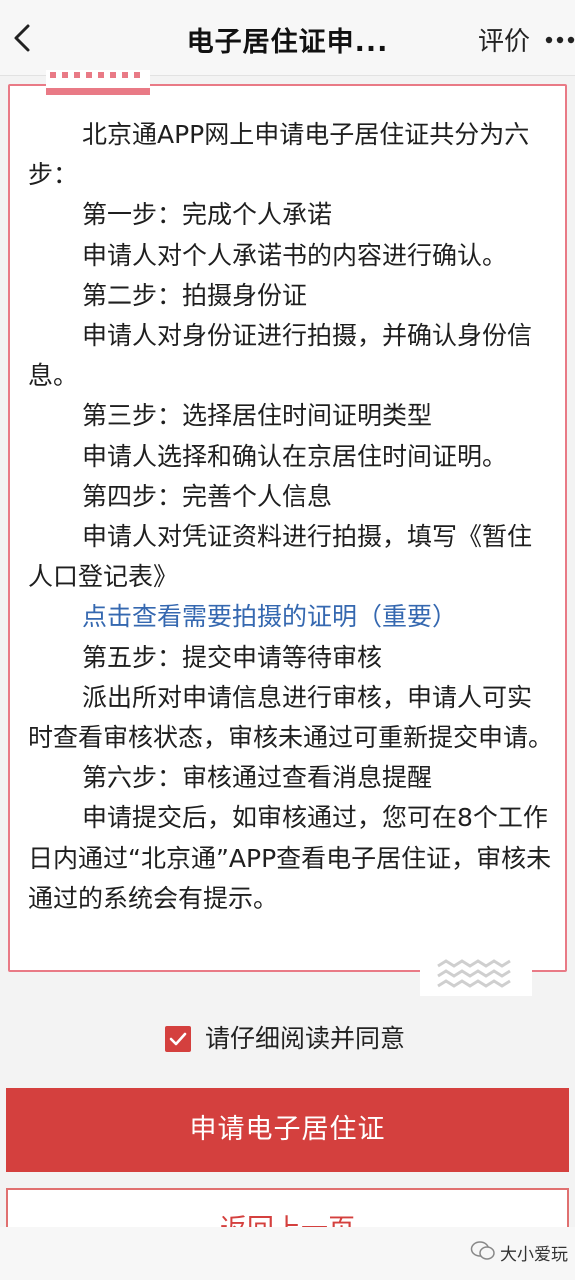 The height and width of the screenshot is (1280, 575). I want to click on step-2-desc: 申请人对身份证进行拍摄，并确认身份信息。, so click(280, 356).